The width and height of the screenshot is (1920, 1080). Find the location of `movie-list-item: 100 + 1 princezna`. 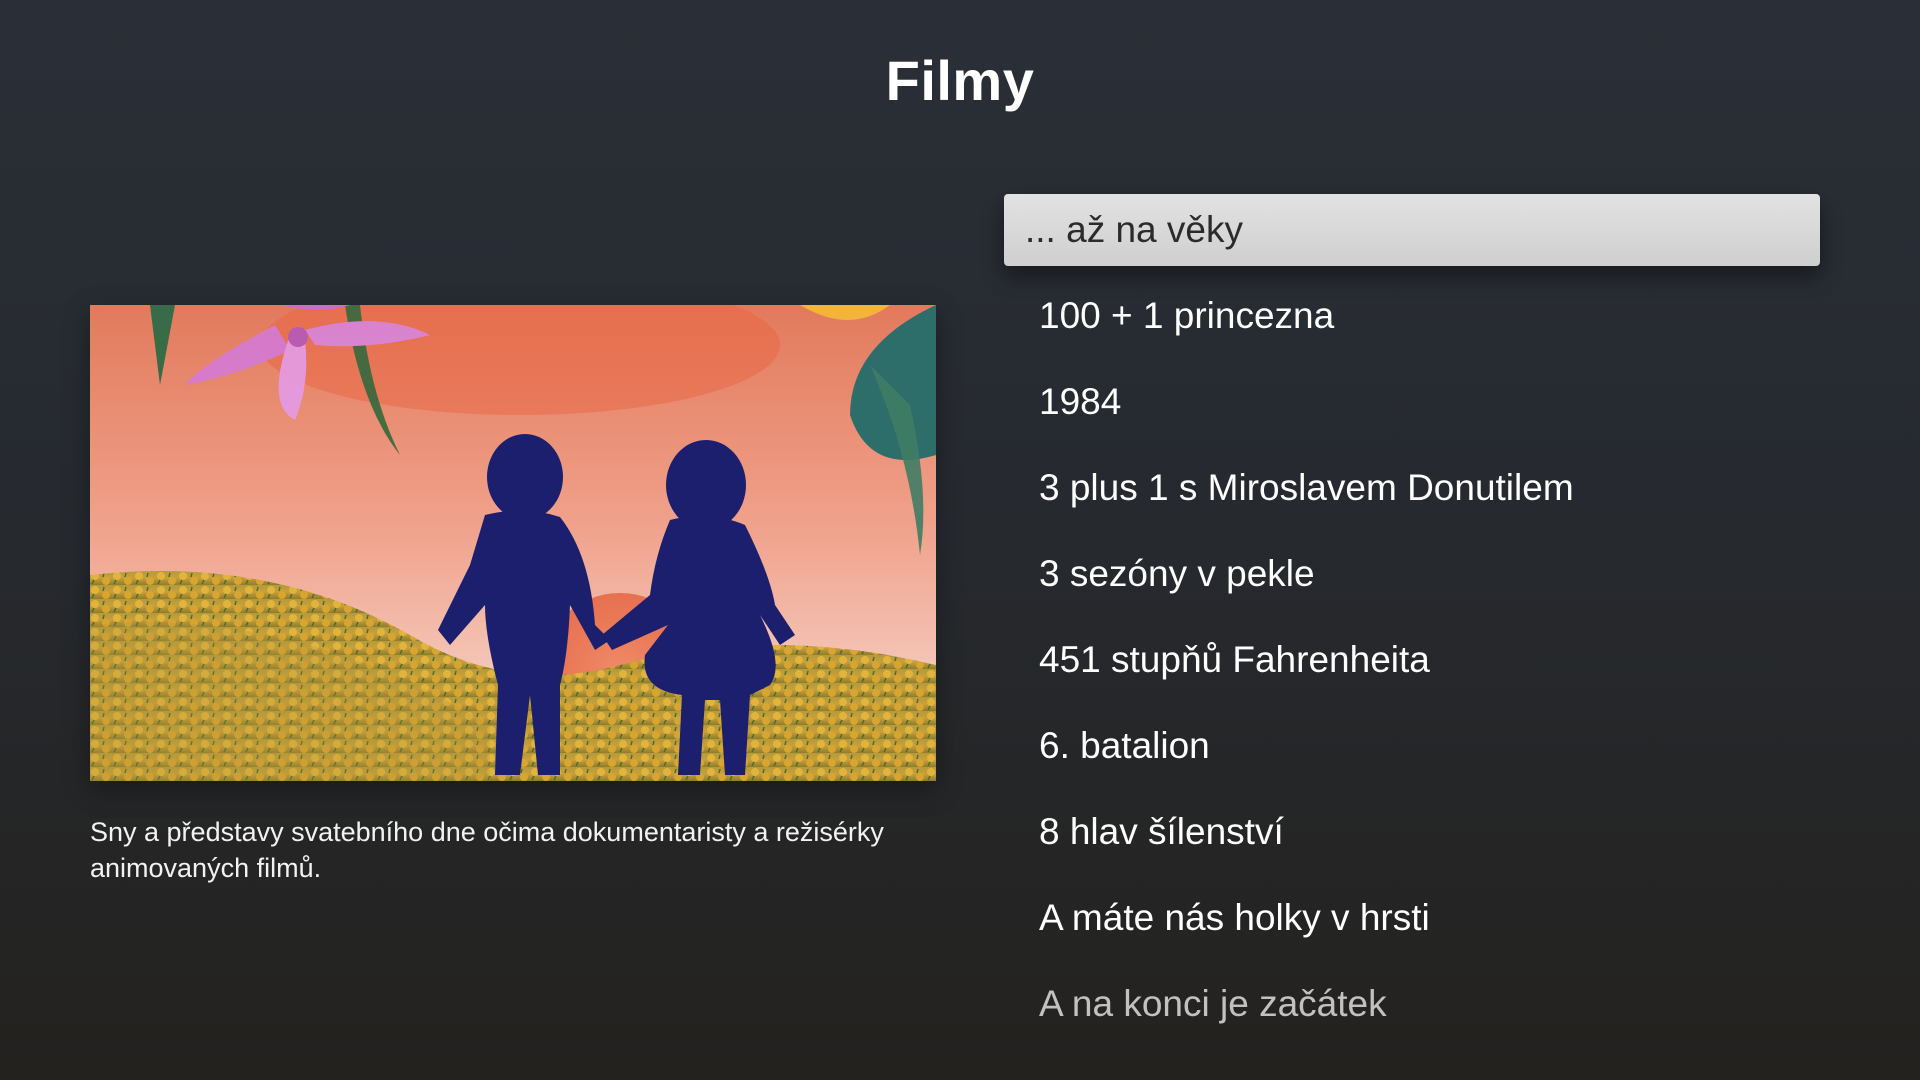

movie-list-item: 100 + 1 princezna is located at coordinates (1412, 323).